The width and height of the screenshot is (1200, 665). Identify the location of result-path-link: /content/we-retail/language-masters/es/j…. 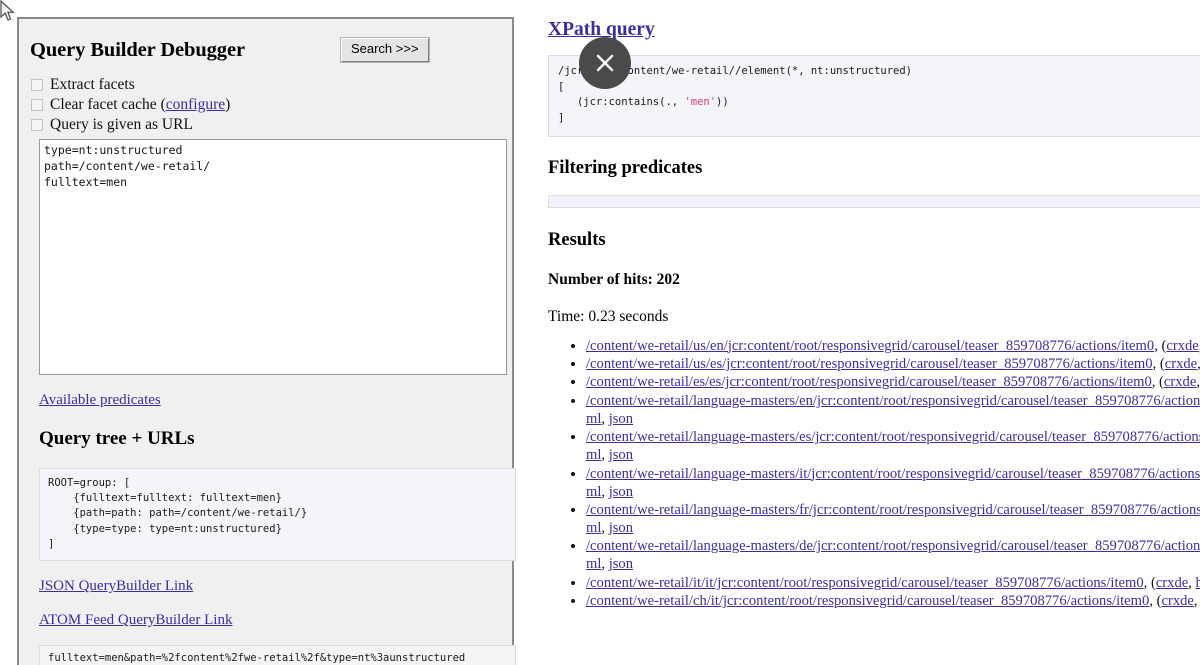
(893, 437).